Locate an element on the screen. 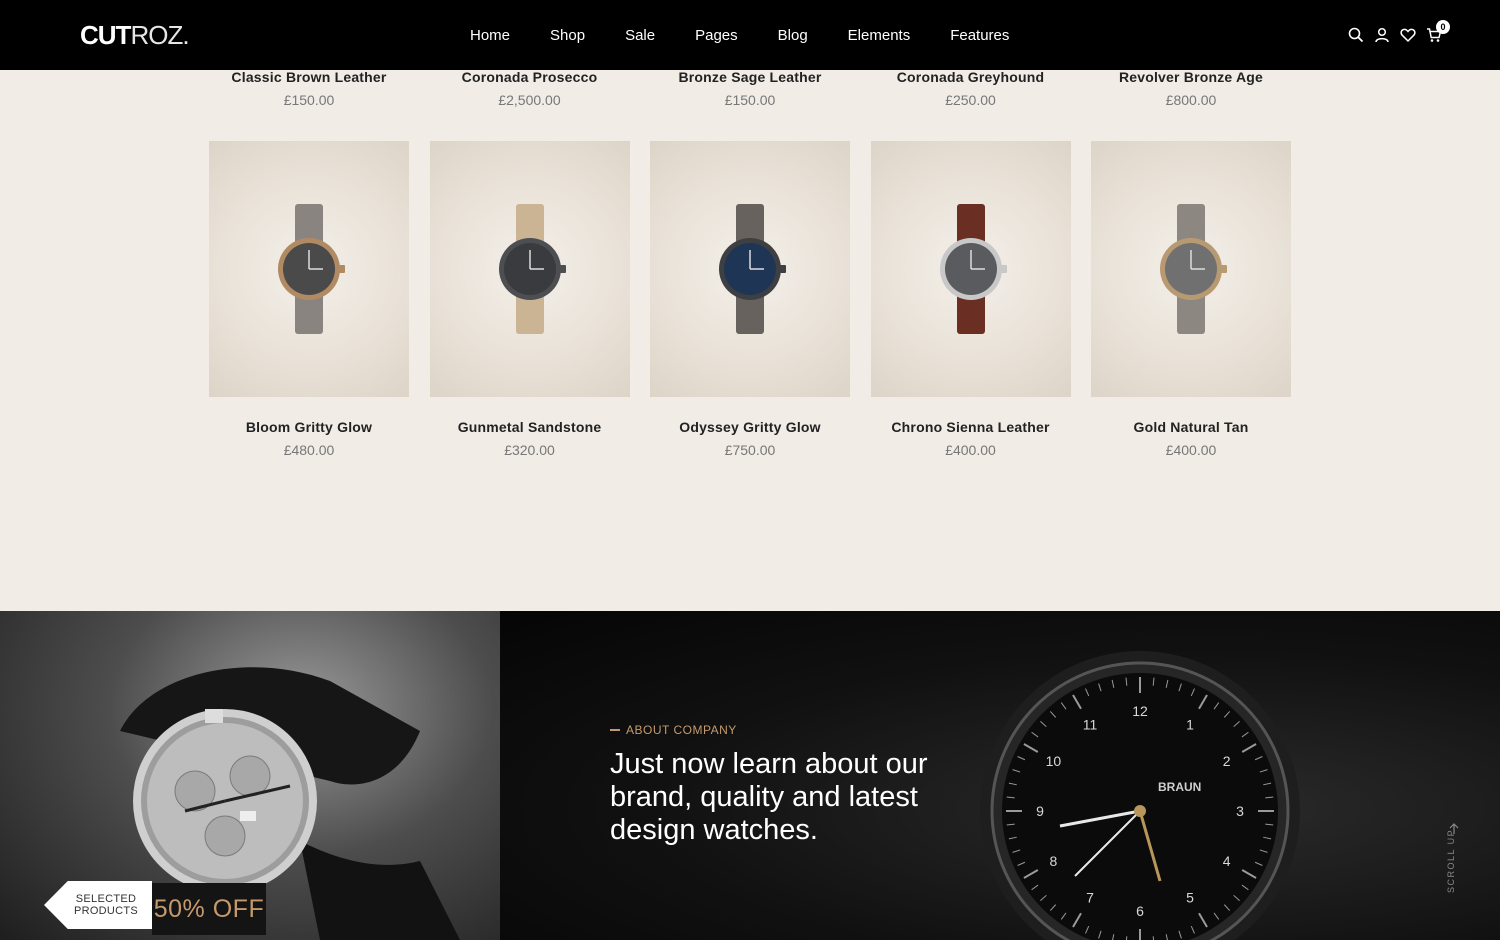 The height and width of the screenshot is (940, 1500). product-name: Gold Natural Tan is located at coordinates (1191, 427).